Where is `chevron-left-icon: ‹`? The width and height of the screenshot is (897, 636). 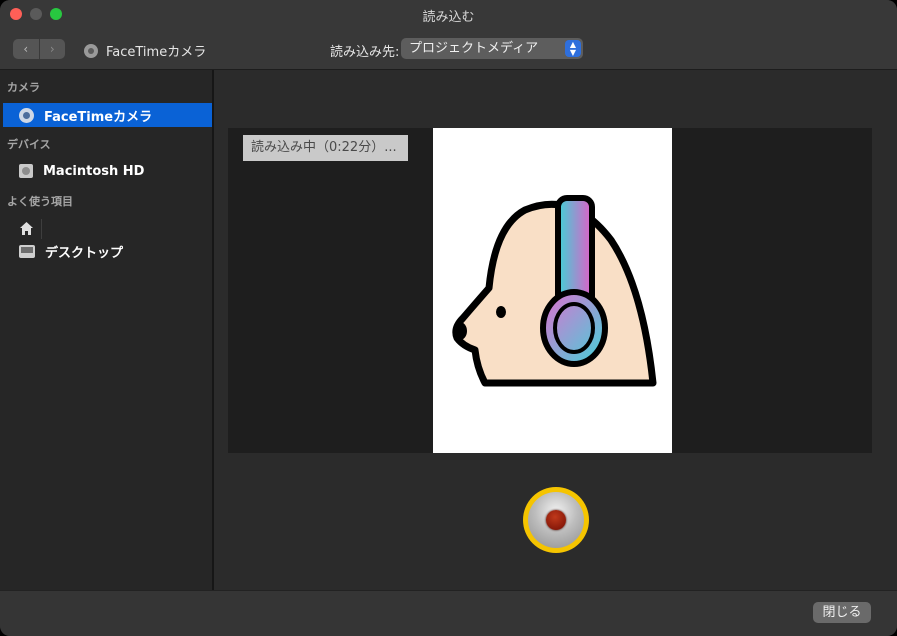
chevron-left-icon: ‹ is located at coordinates (26, 49).